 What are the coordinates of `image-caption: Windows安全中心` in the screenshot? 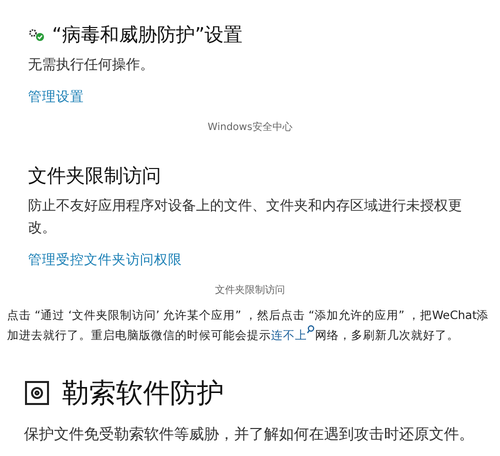 It's located at (250, 127).